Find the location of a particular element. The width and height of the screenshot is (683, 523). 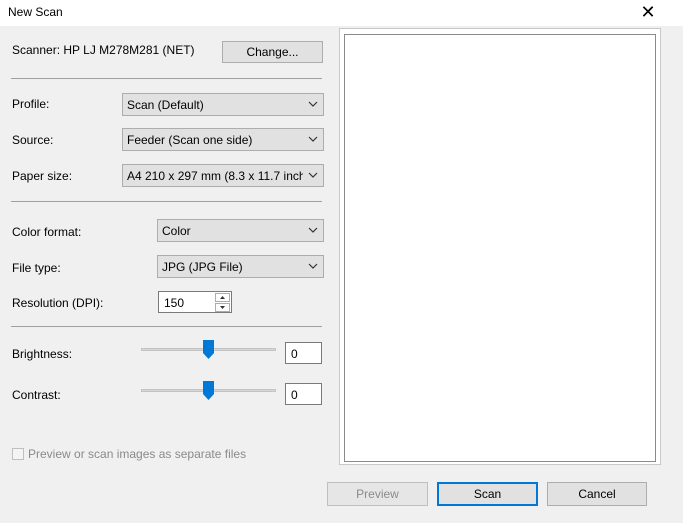

file-type-value: JPG (JPG File) is located at coordinates (202, 267).